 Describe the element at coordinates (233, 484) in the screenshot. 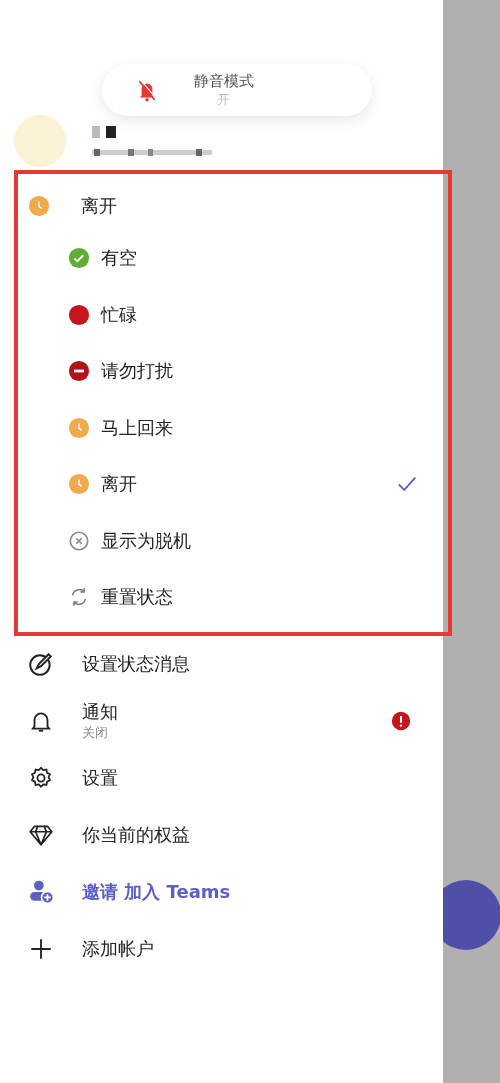

I see `status-option: 离开` at that location.